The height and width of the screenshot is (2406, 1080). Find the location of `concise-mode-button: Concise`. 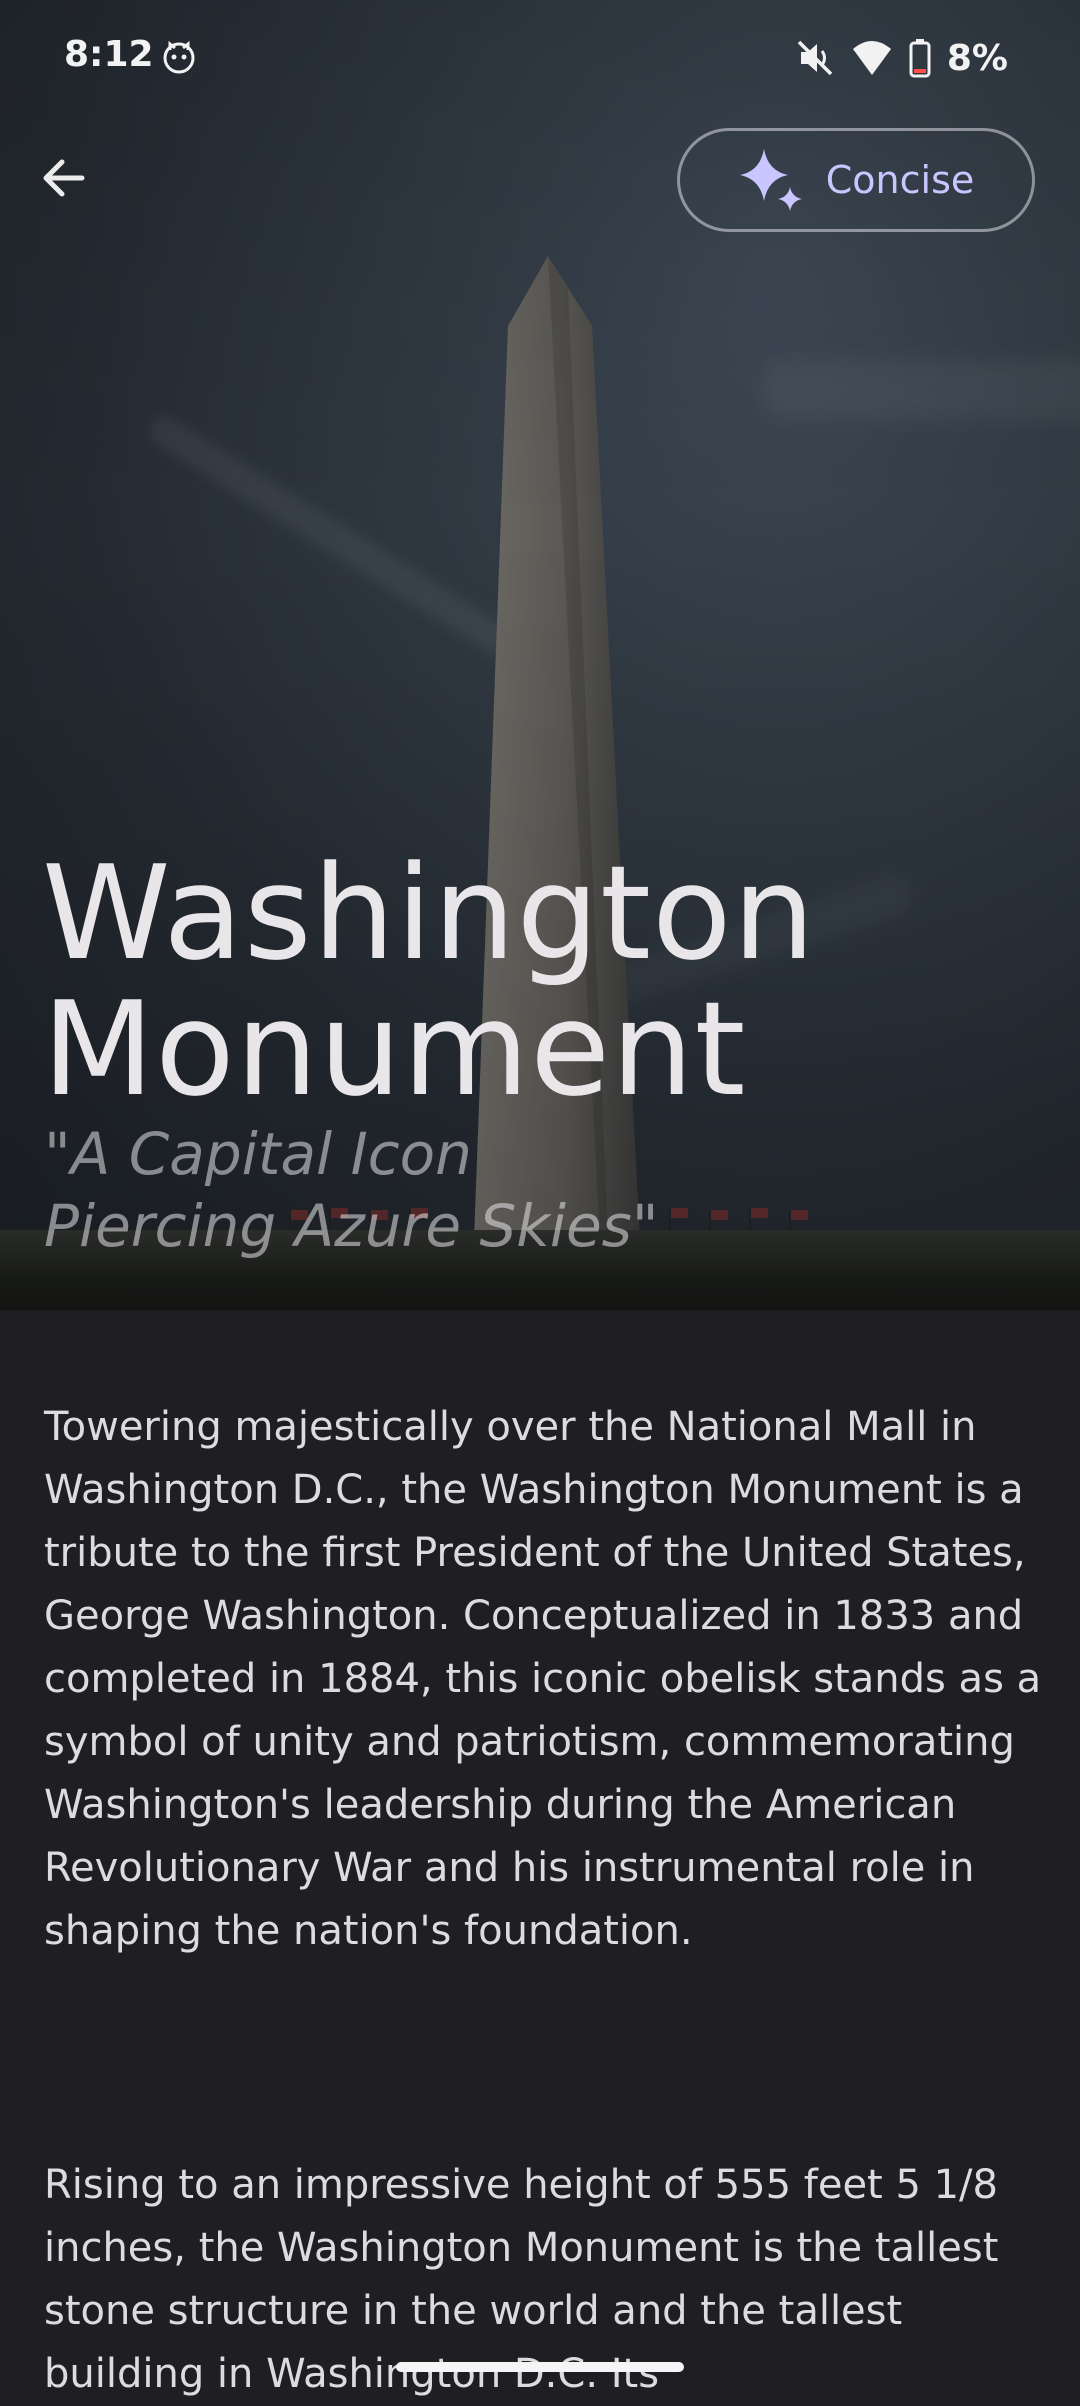

concise-mode-button: Concise is located at coordinates (856, 180).